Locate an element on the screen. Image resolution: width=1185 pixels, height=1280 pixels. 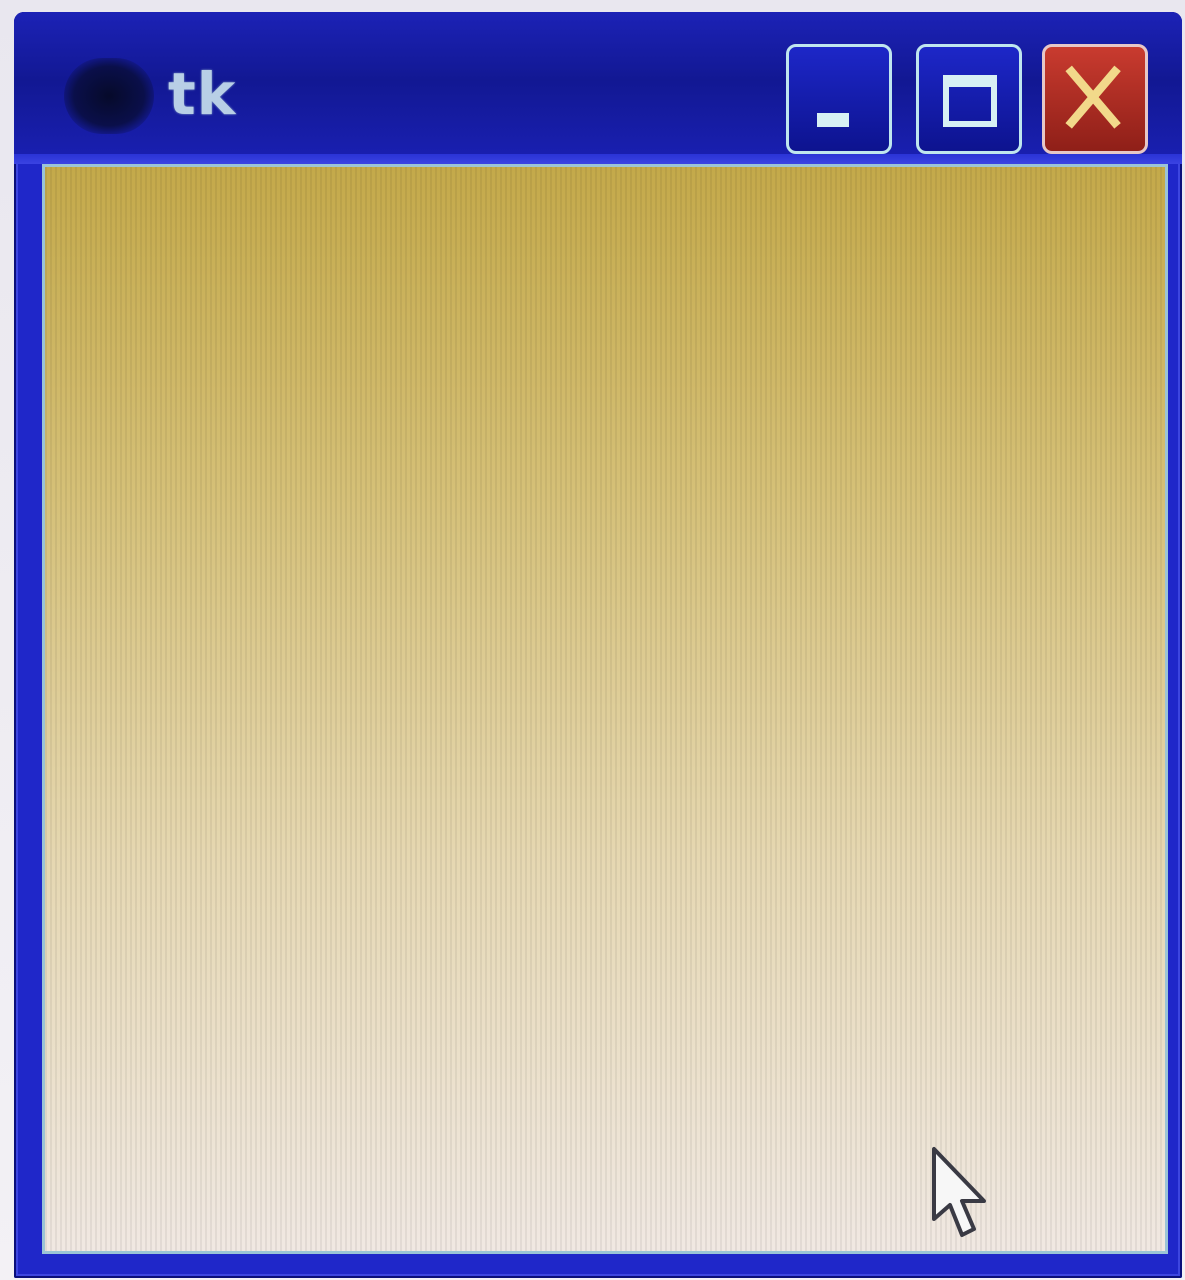
close-button is located at coordinates (1095, 99).